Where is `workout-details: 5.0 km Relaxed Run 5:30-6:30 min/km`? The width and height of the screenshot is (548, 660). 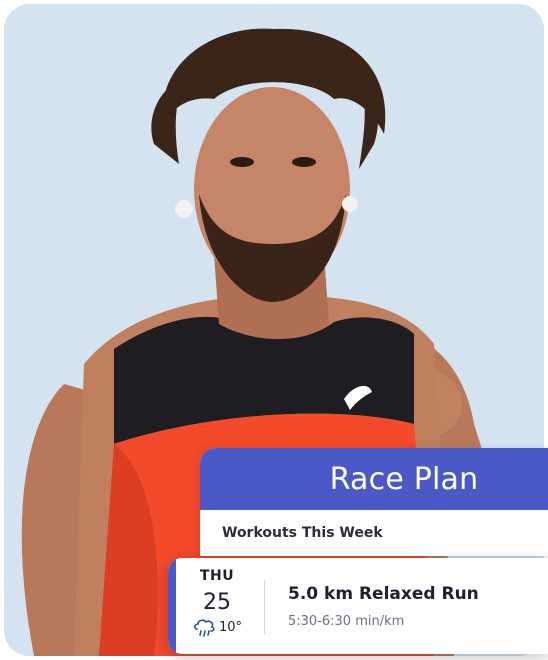 workout-details: 5.0 km Relaxed Run 5:30-6:30 min/km is located at coordinates (383, 606).